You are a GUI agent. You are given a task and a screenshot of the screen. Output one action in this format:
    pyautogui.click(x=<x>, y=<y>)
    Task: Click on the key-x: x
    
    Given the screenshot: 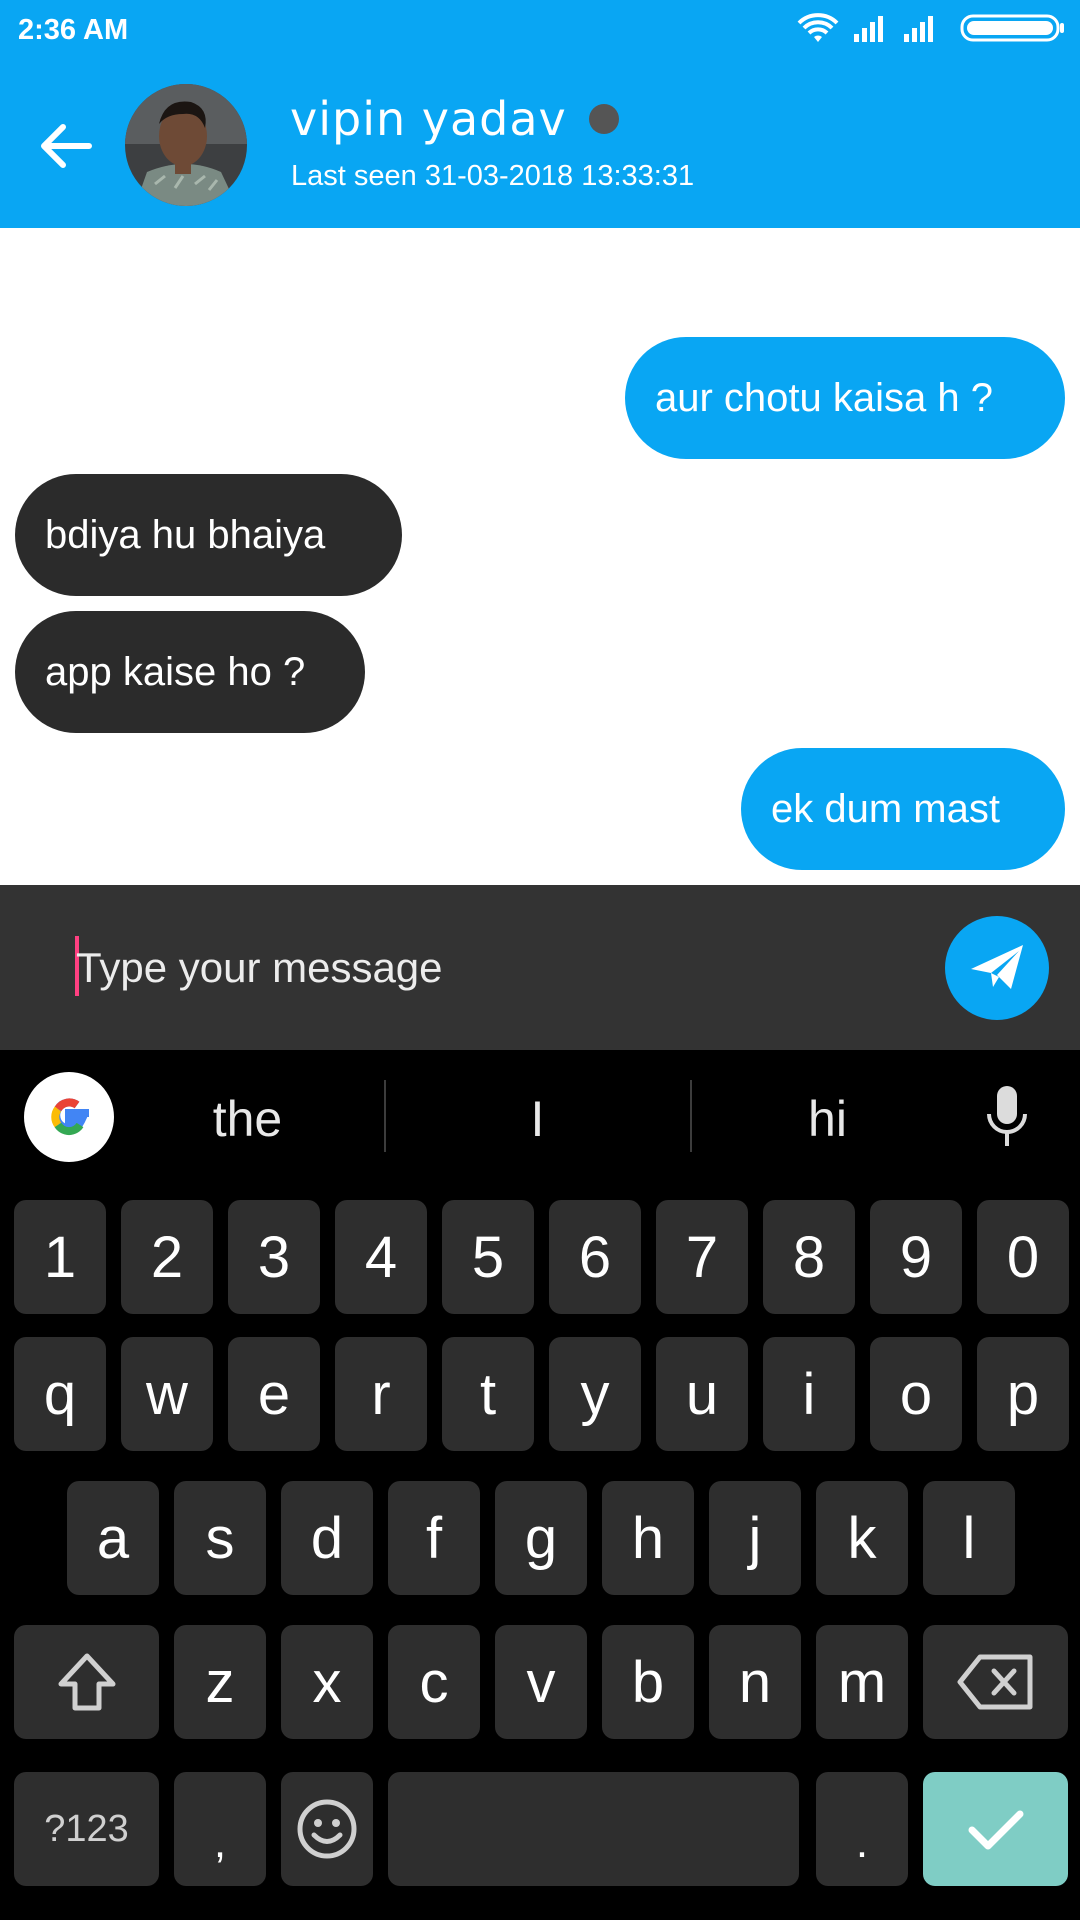 What is the action you would take?
    pyautogui.click(x=327, y=1682)
    